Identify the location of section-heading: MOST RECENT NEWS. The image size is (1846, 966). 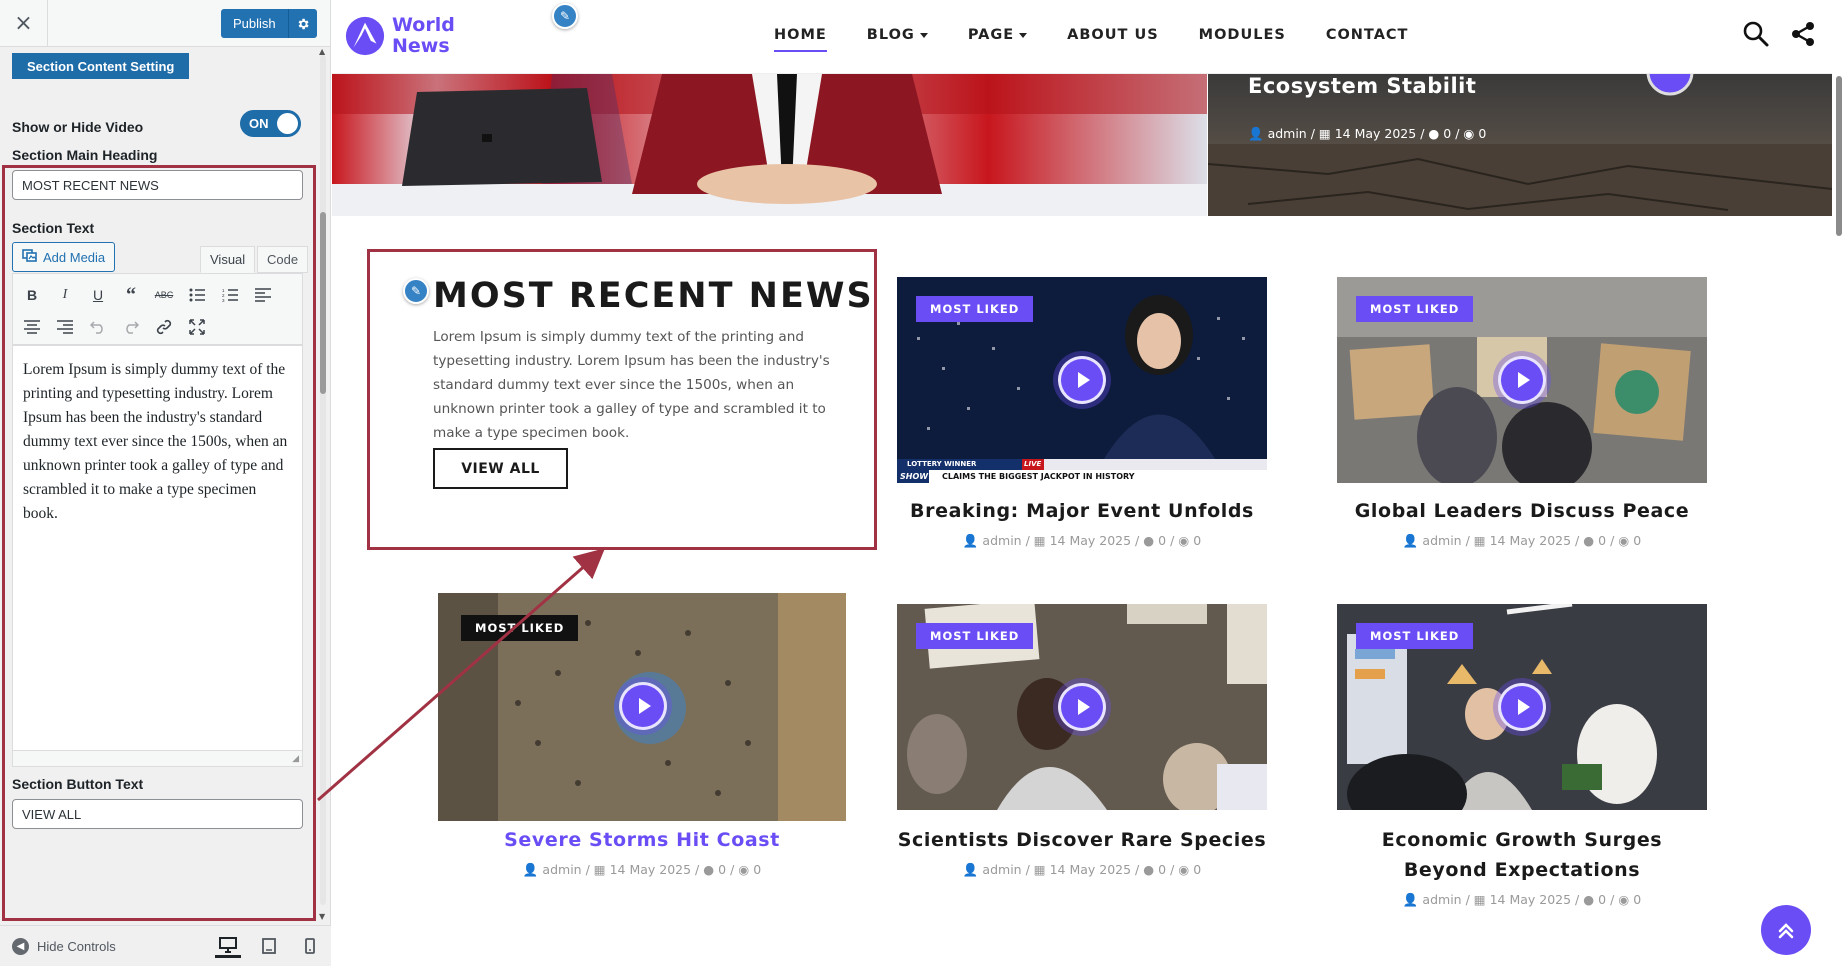
(653, 296).